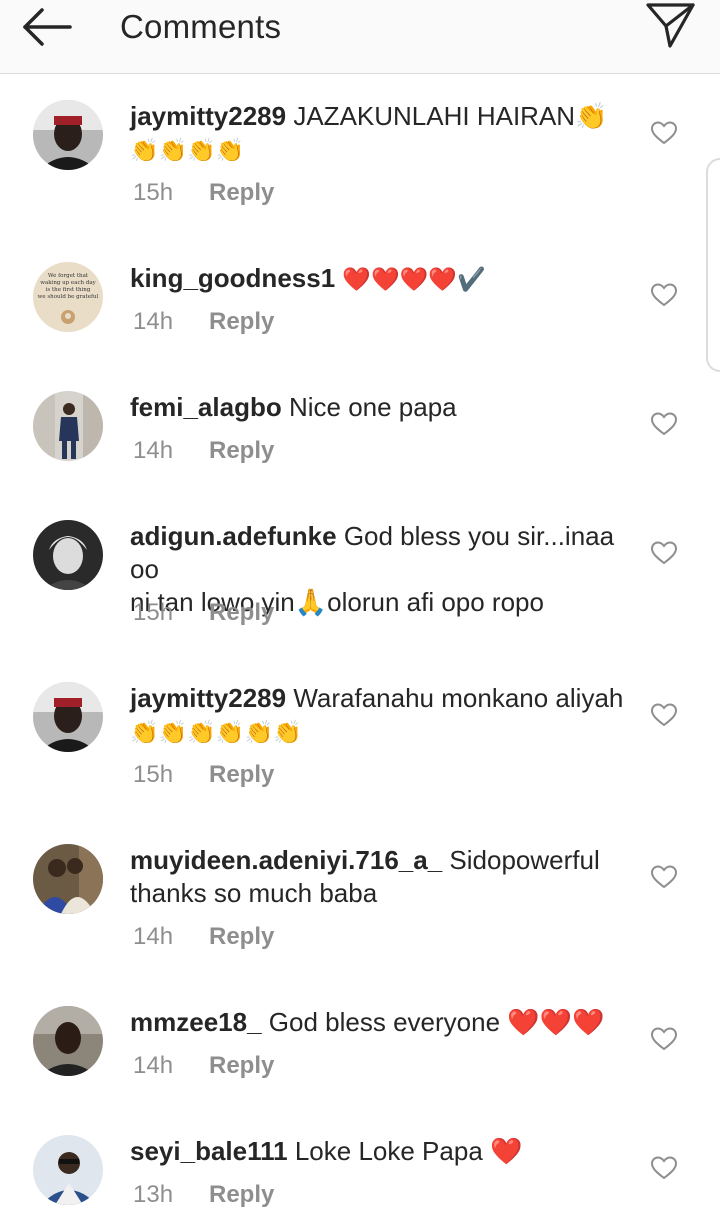  What do you see at coordinates (201, 26) in the screenshot?
I see `page-title: Comments` at bounding box center [201, 26].